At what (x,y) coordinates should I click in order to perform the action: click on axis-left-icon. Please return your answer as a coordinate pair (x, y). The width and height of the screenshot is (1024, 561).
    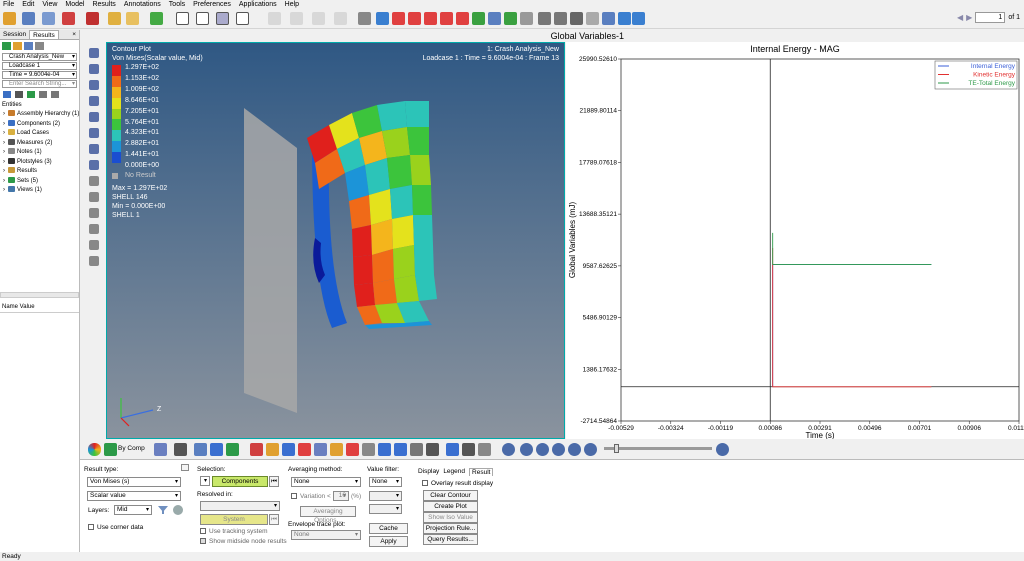
    Looking at the image, I should click on (462, 18).